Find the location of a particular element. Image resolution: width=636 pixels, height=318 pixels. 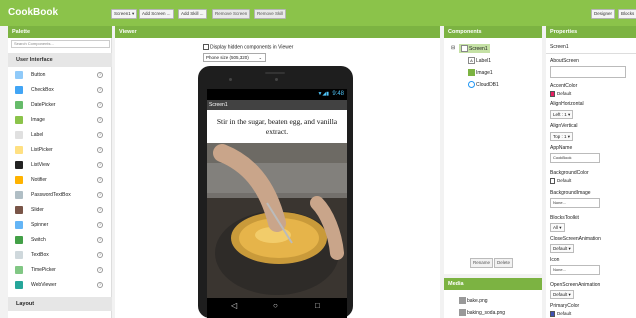

palette-header: Palette is located at coordinates (60, 32).